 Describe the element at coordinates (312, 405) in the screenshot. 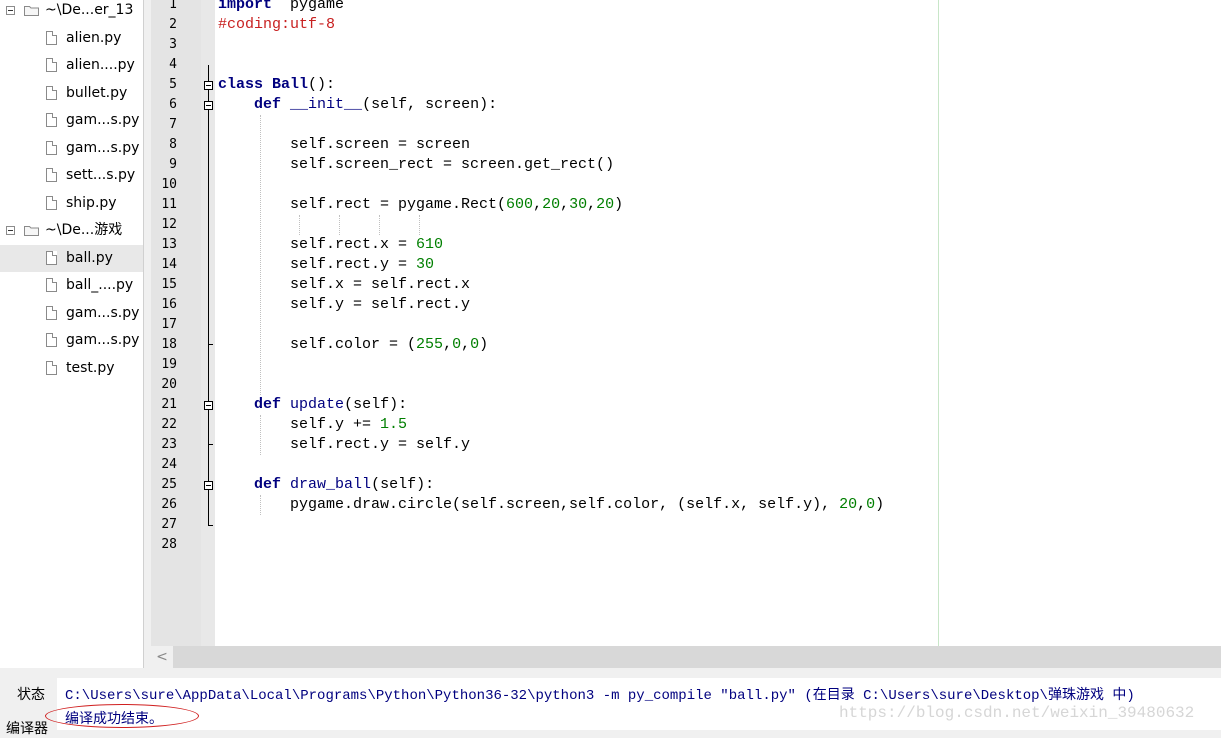

I see `code-line: def update(self):` at that location.